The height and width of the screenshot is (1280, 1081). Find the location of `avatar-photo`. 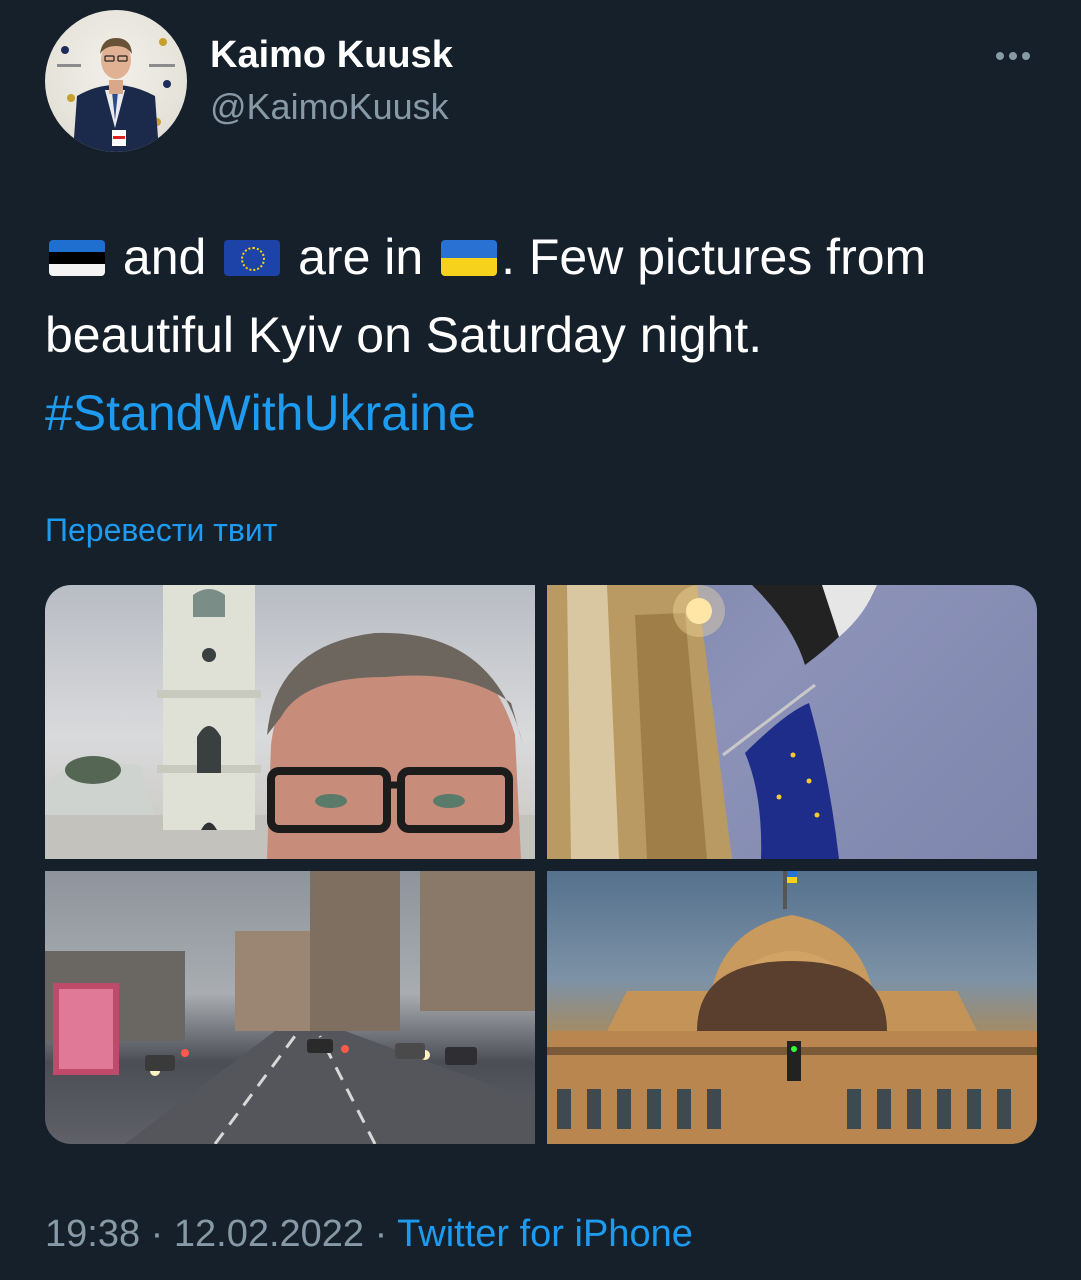

avatar-photo is located at coordinates (116, 95).